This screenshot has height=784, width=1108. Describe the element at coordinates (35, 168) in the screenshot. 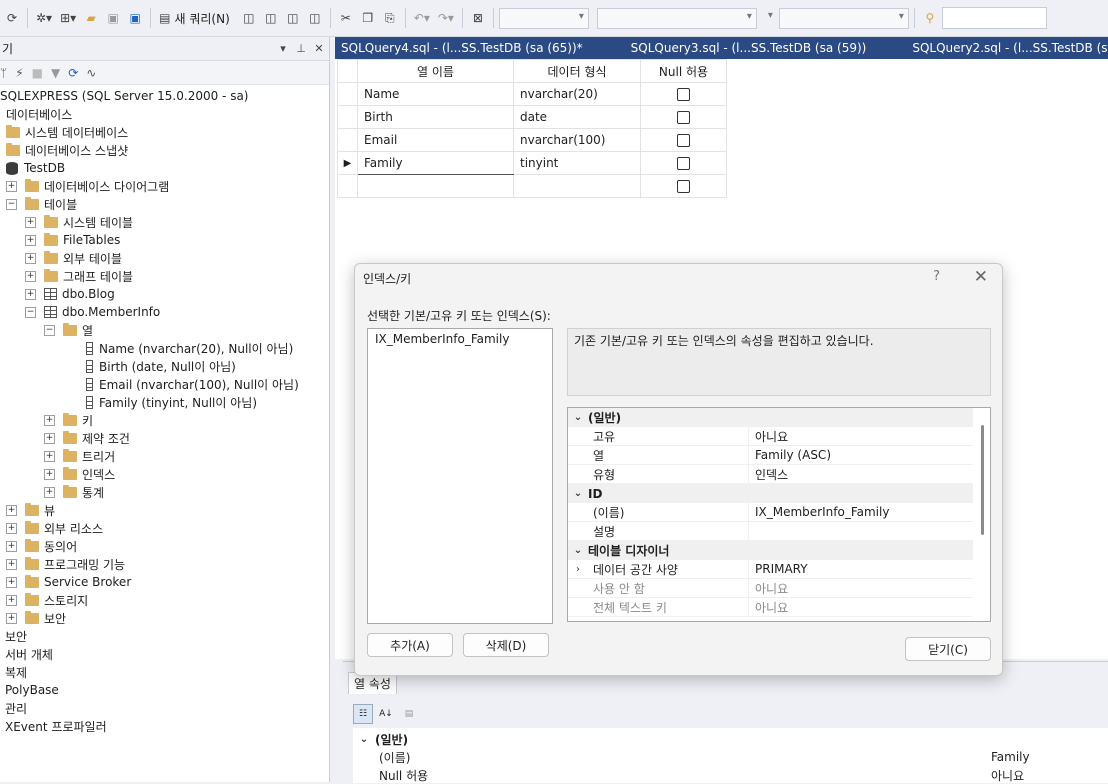

I see `tree-testdb: TestDB` at that location.